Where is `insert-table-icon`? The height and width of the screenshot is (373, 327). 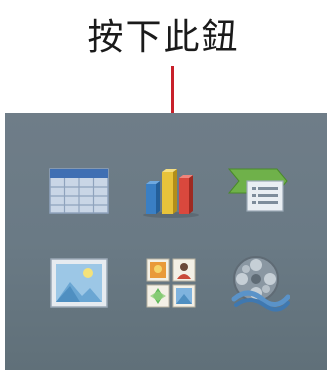 insert-table-icon is located at coordinates (79, 191).